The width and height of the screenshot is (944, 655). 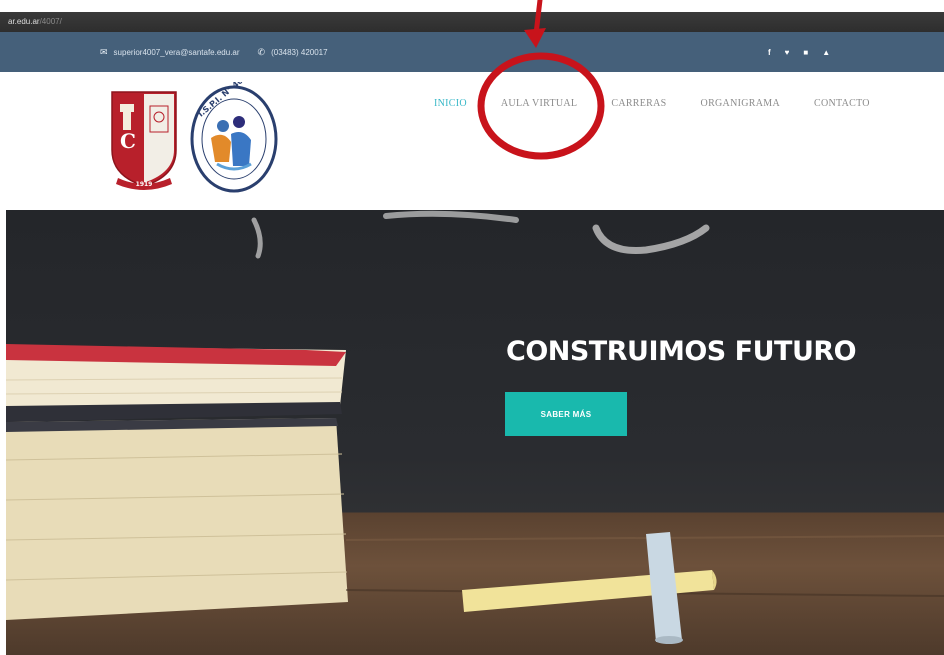 What do you see at coordinates (638, 103) in the screenshot?
I see `nav-item-carreras: CARRERAS` at bounding box center [638, 103].